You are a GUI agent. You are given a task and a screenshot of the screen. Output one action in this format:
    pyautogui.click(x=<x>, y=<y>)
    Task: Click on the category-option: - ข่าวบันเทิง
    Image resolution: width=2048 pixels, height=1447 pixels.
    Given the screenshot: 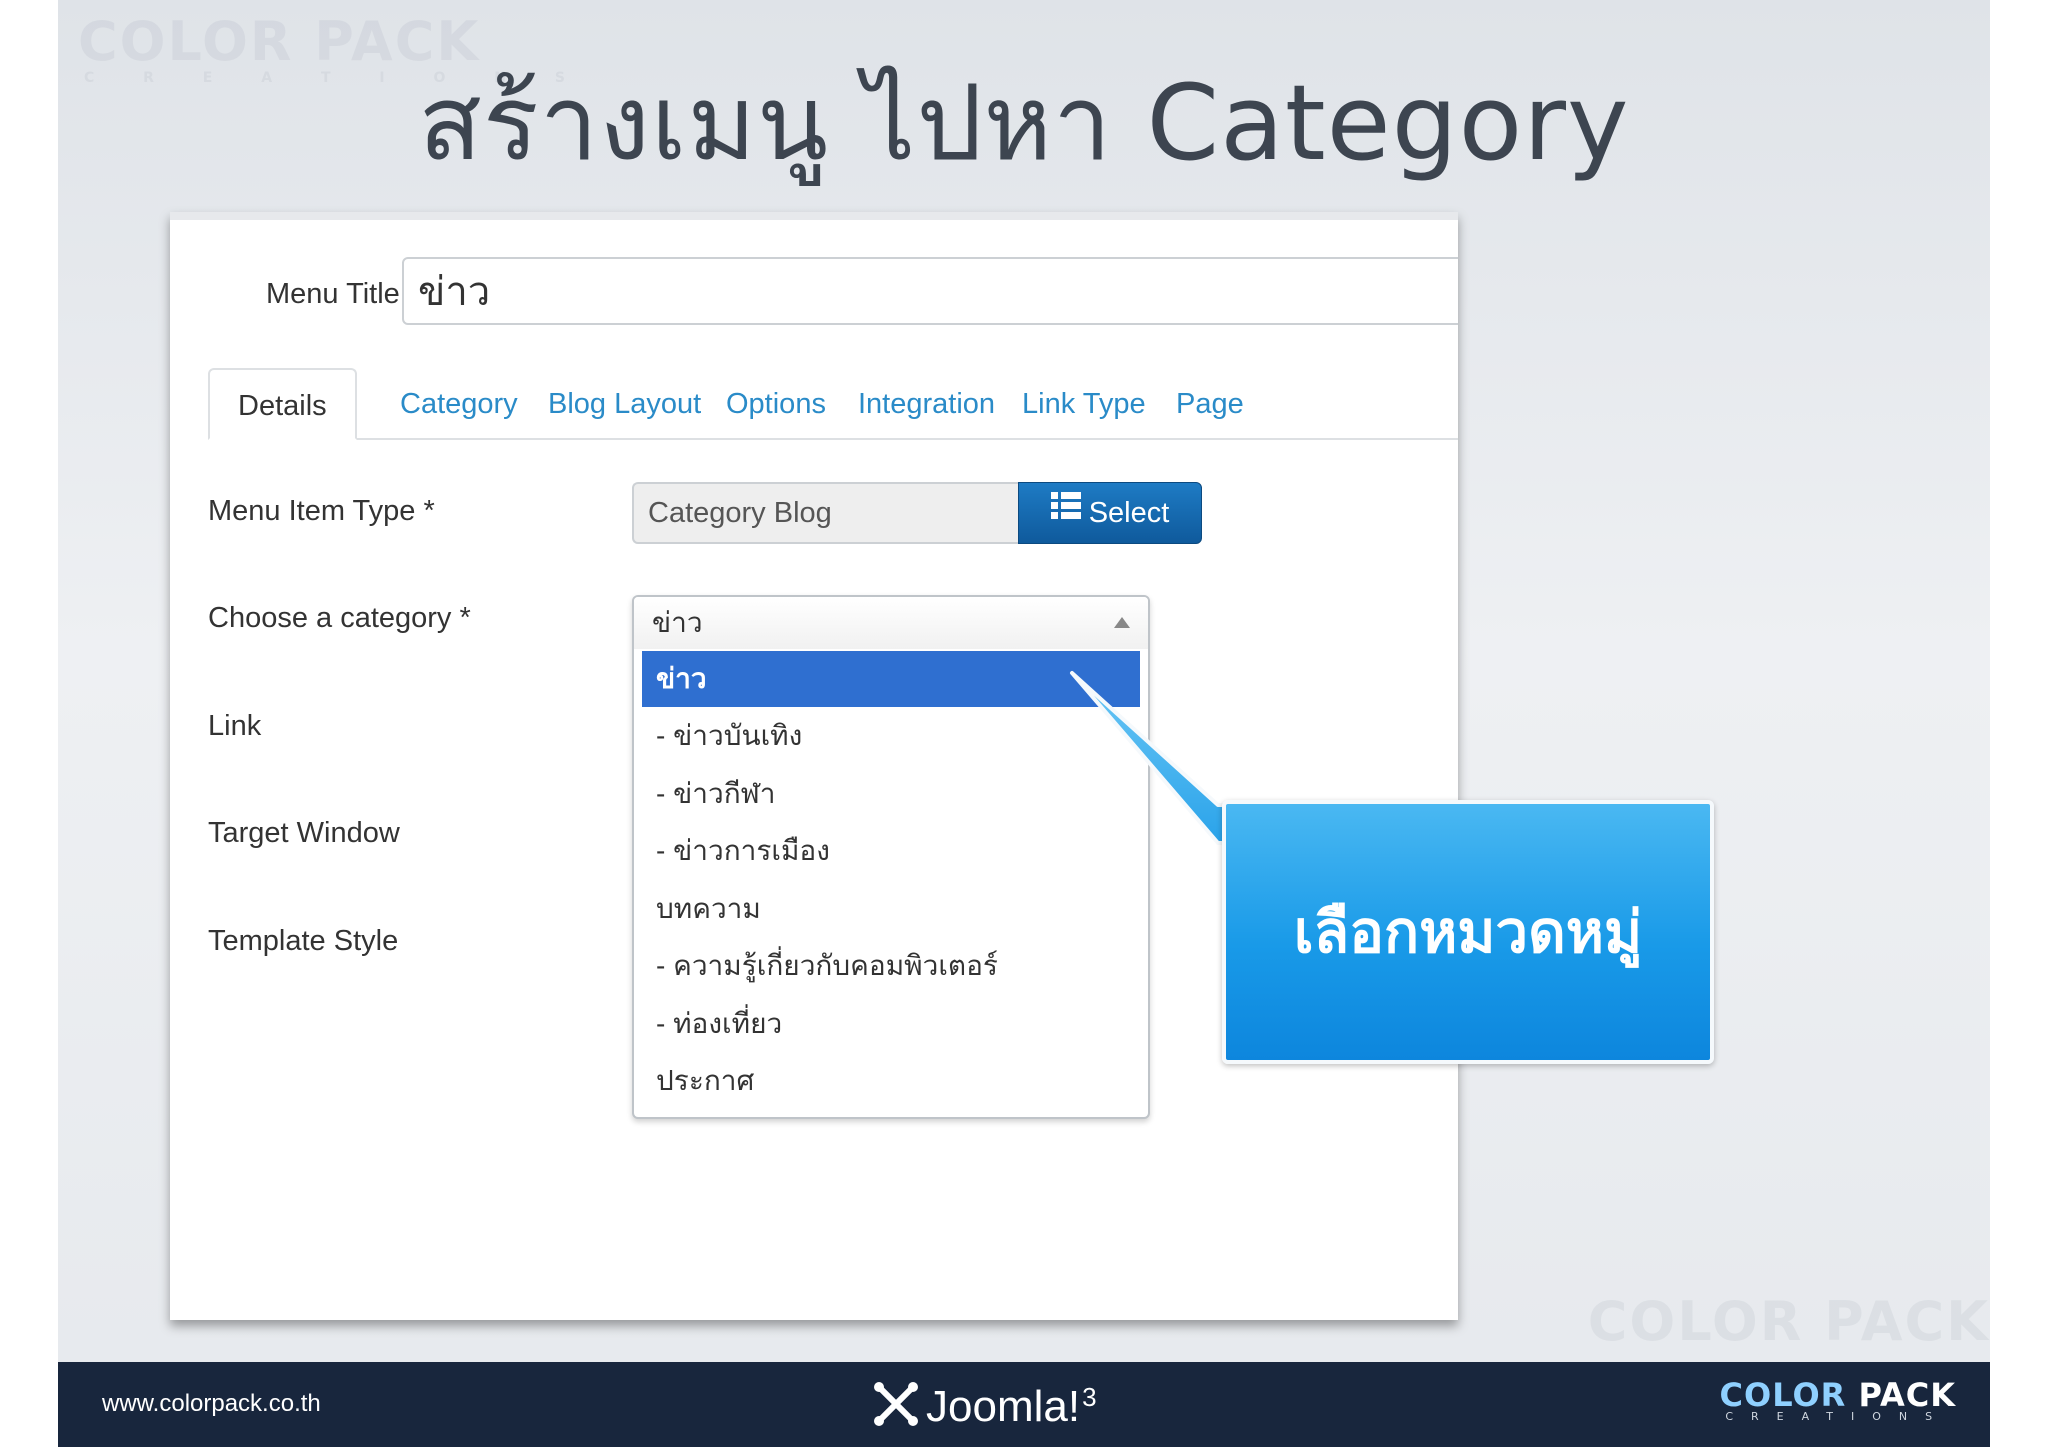 What is the action you would take?
    pyautogui.click(x=891, y=736)
    